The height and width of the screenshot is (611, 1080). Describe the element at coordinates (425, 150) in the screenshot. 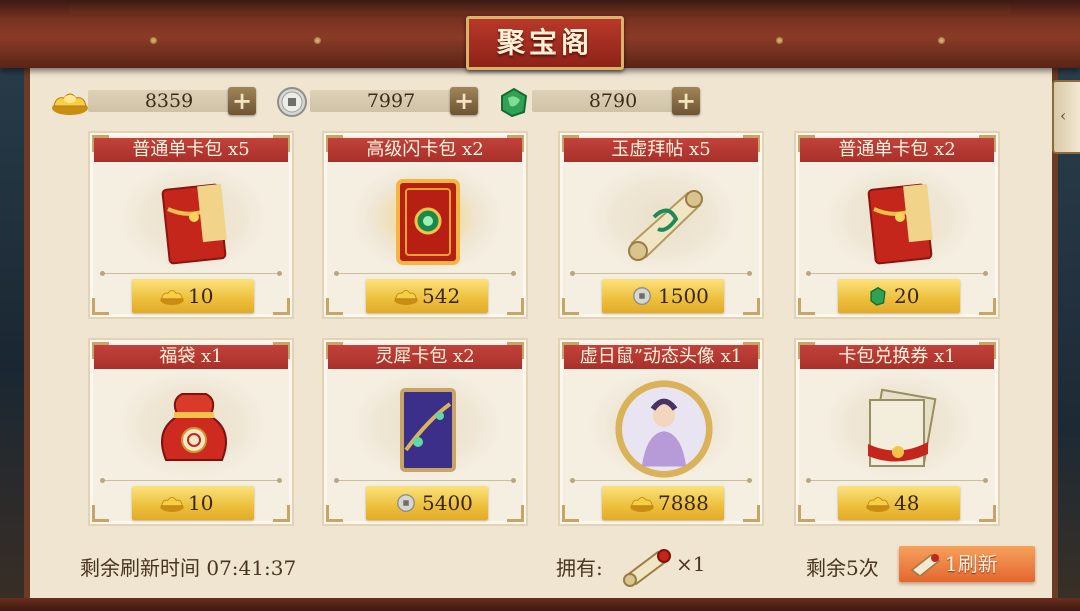

I see `item-name: 高级闪卡包 x2` at that location.